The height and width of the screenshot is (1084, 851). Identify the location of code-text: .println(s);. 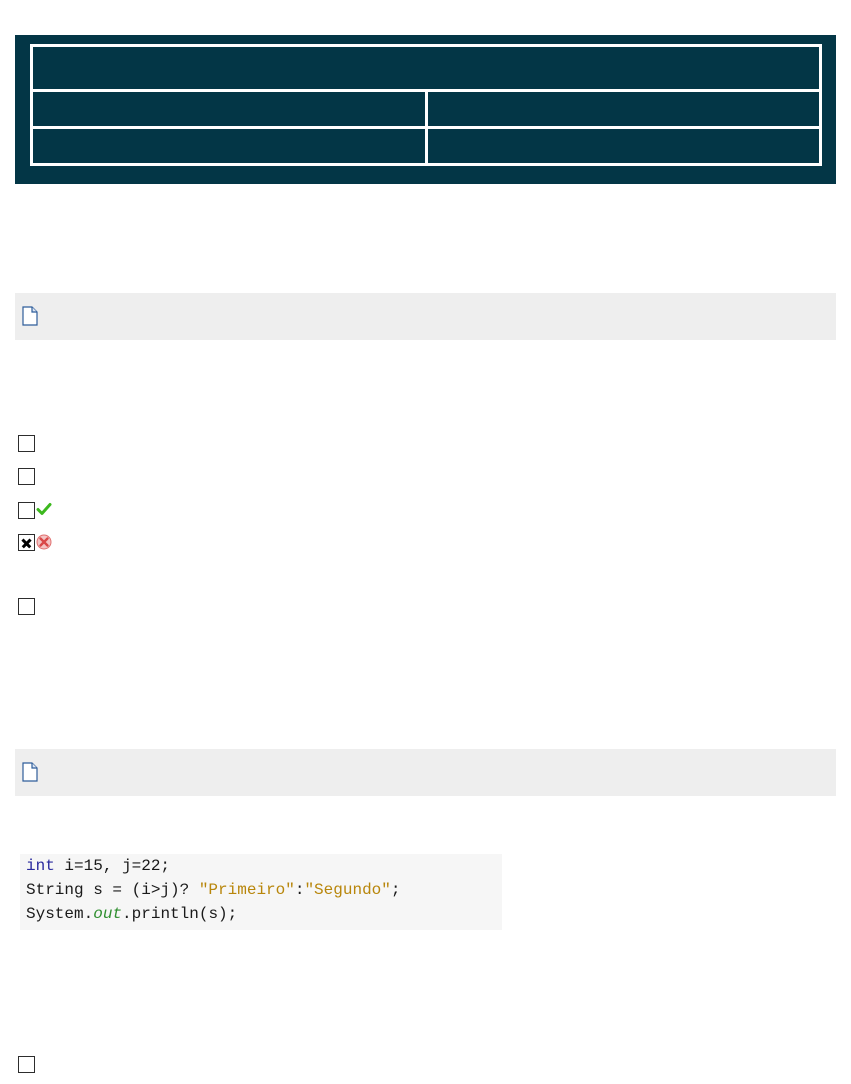
(180, 914).